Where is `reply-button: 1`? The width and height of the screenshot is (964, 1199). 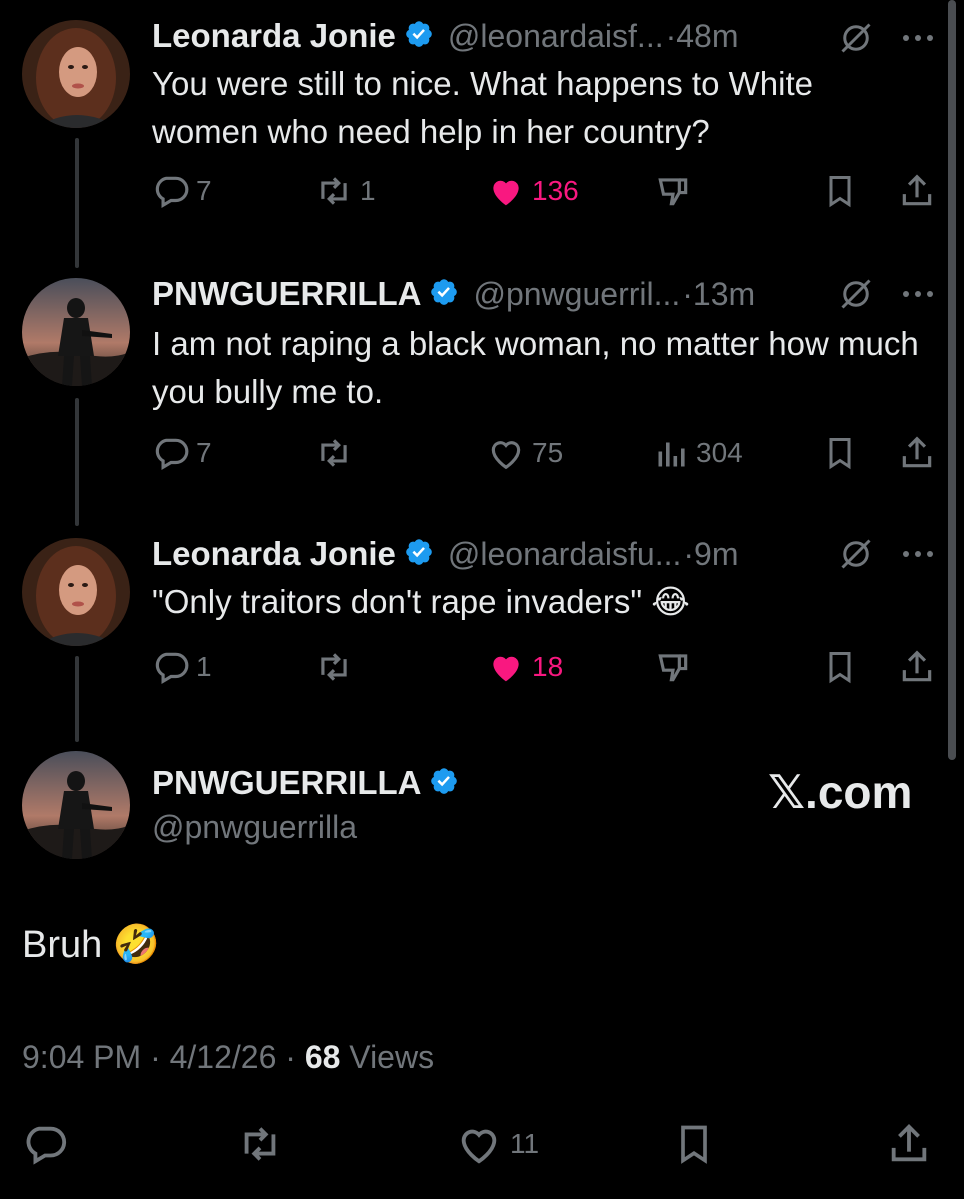 reply-button: 1 is located at coordinates (182, 667).